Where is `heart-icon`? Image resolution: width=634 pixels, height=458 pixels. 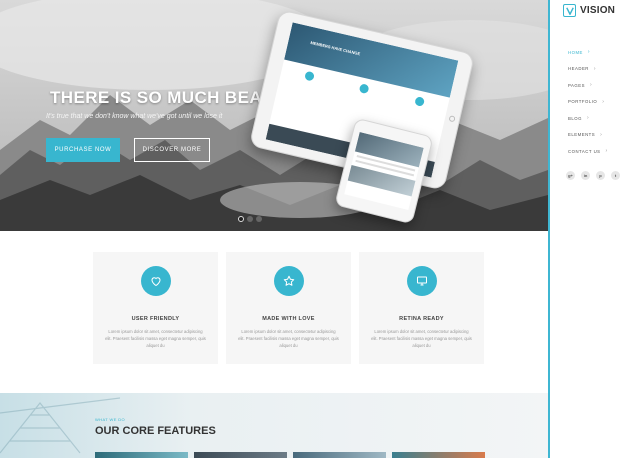
heart-icon is located at coordinates (155, 281).